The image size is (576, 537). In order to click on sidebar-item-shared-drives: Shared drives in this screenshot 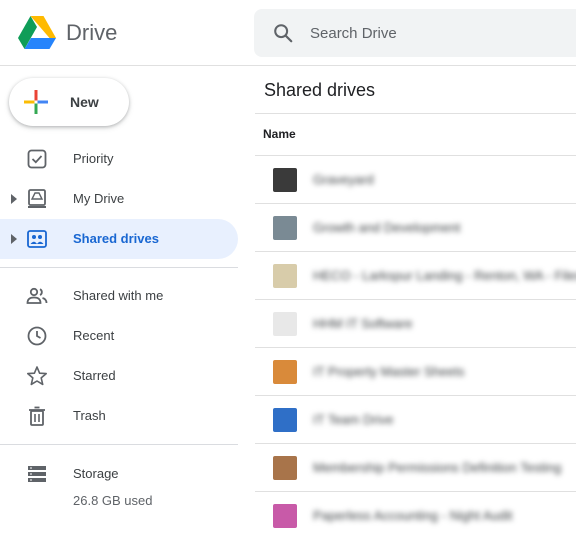, I will do `click(119, 239)`.